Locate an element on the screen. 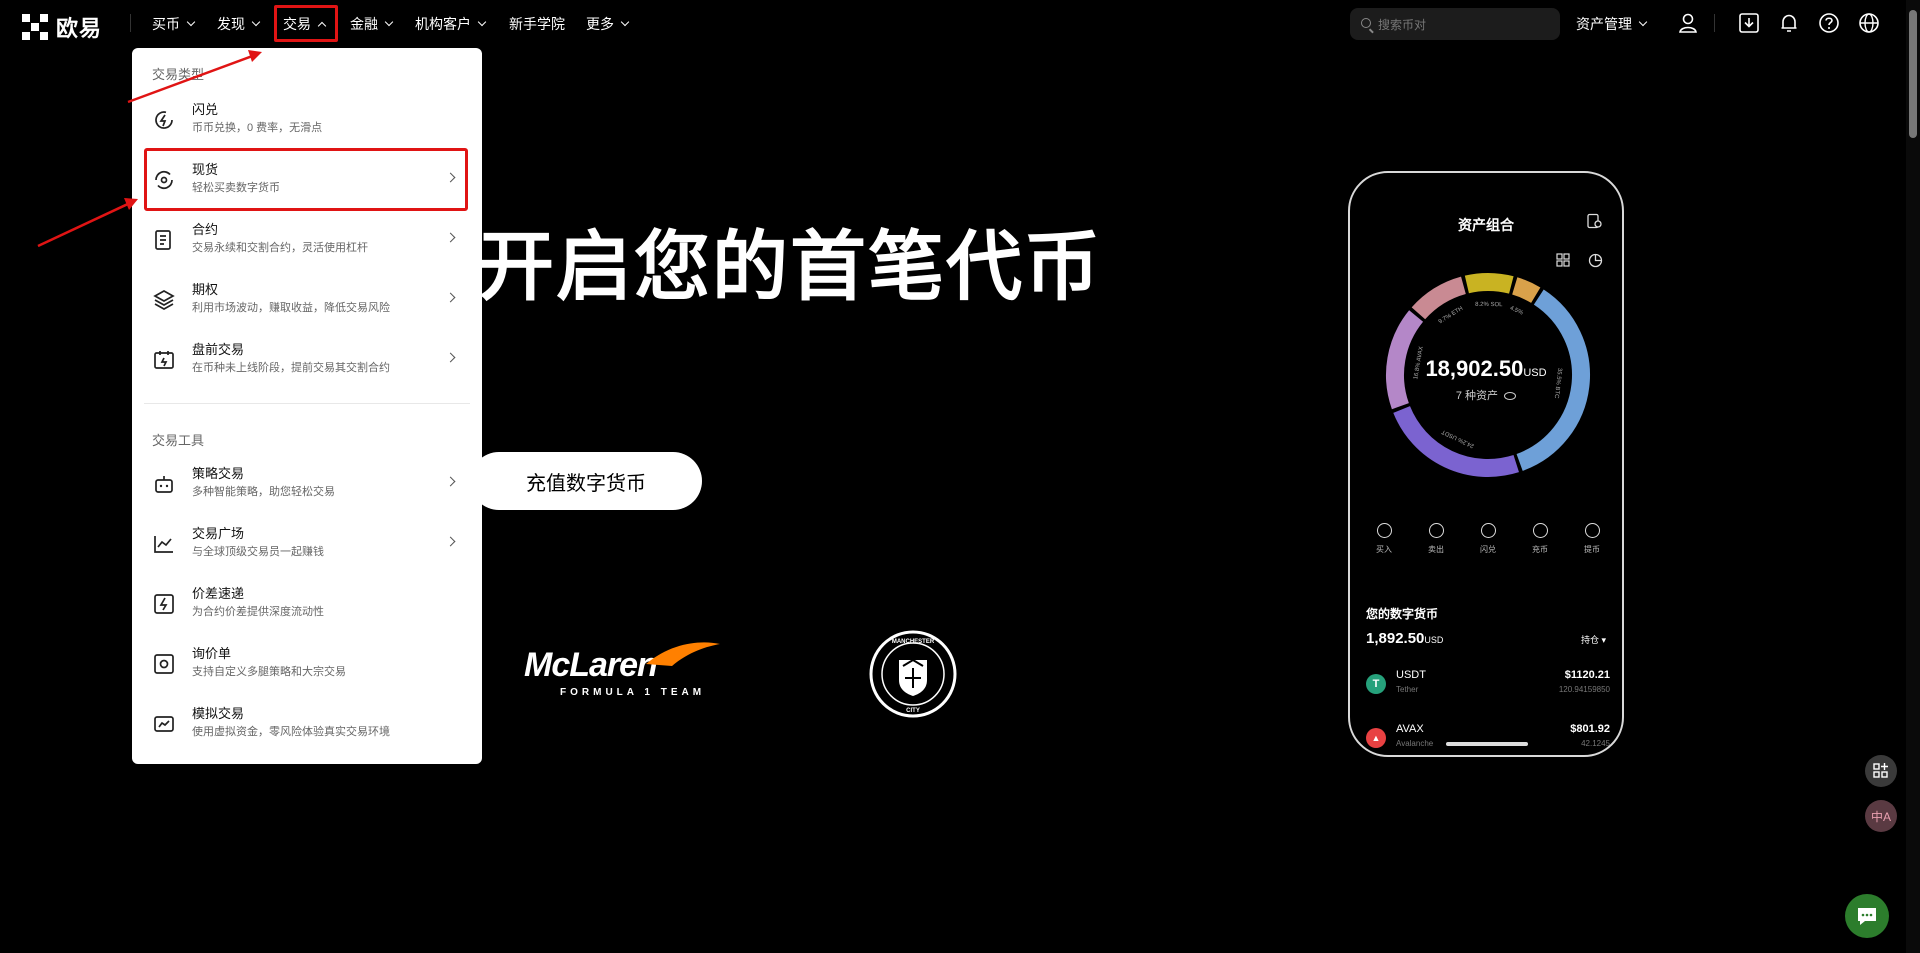 Image resolution: width=1920 pixels, height=953 pixels. help-icon is located at coordinates (1829, 23).